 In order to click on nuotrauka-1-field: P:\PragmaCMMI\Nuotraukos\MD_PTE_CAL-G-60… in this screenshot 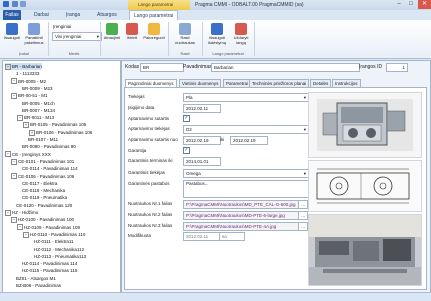, I will do `click(242, 204)`.